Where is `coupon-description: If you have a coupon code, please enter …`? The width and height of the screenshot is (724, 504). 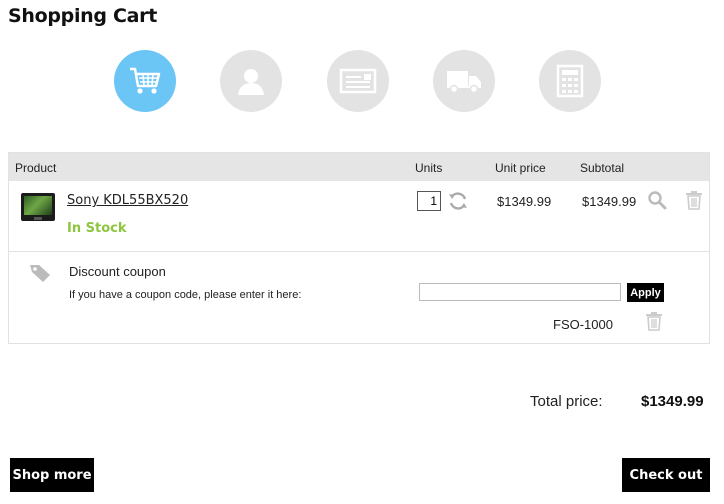 coupon-description: If you have a coupon code, please enter … is located at coordinates (185, 295).